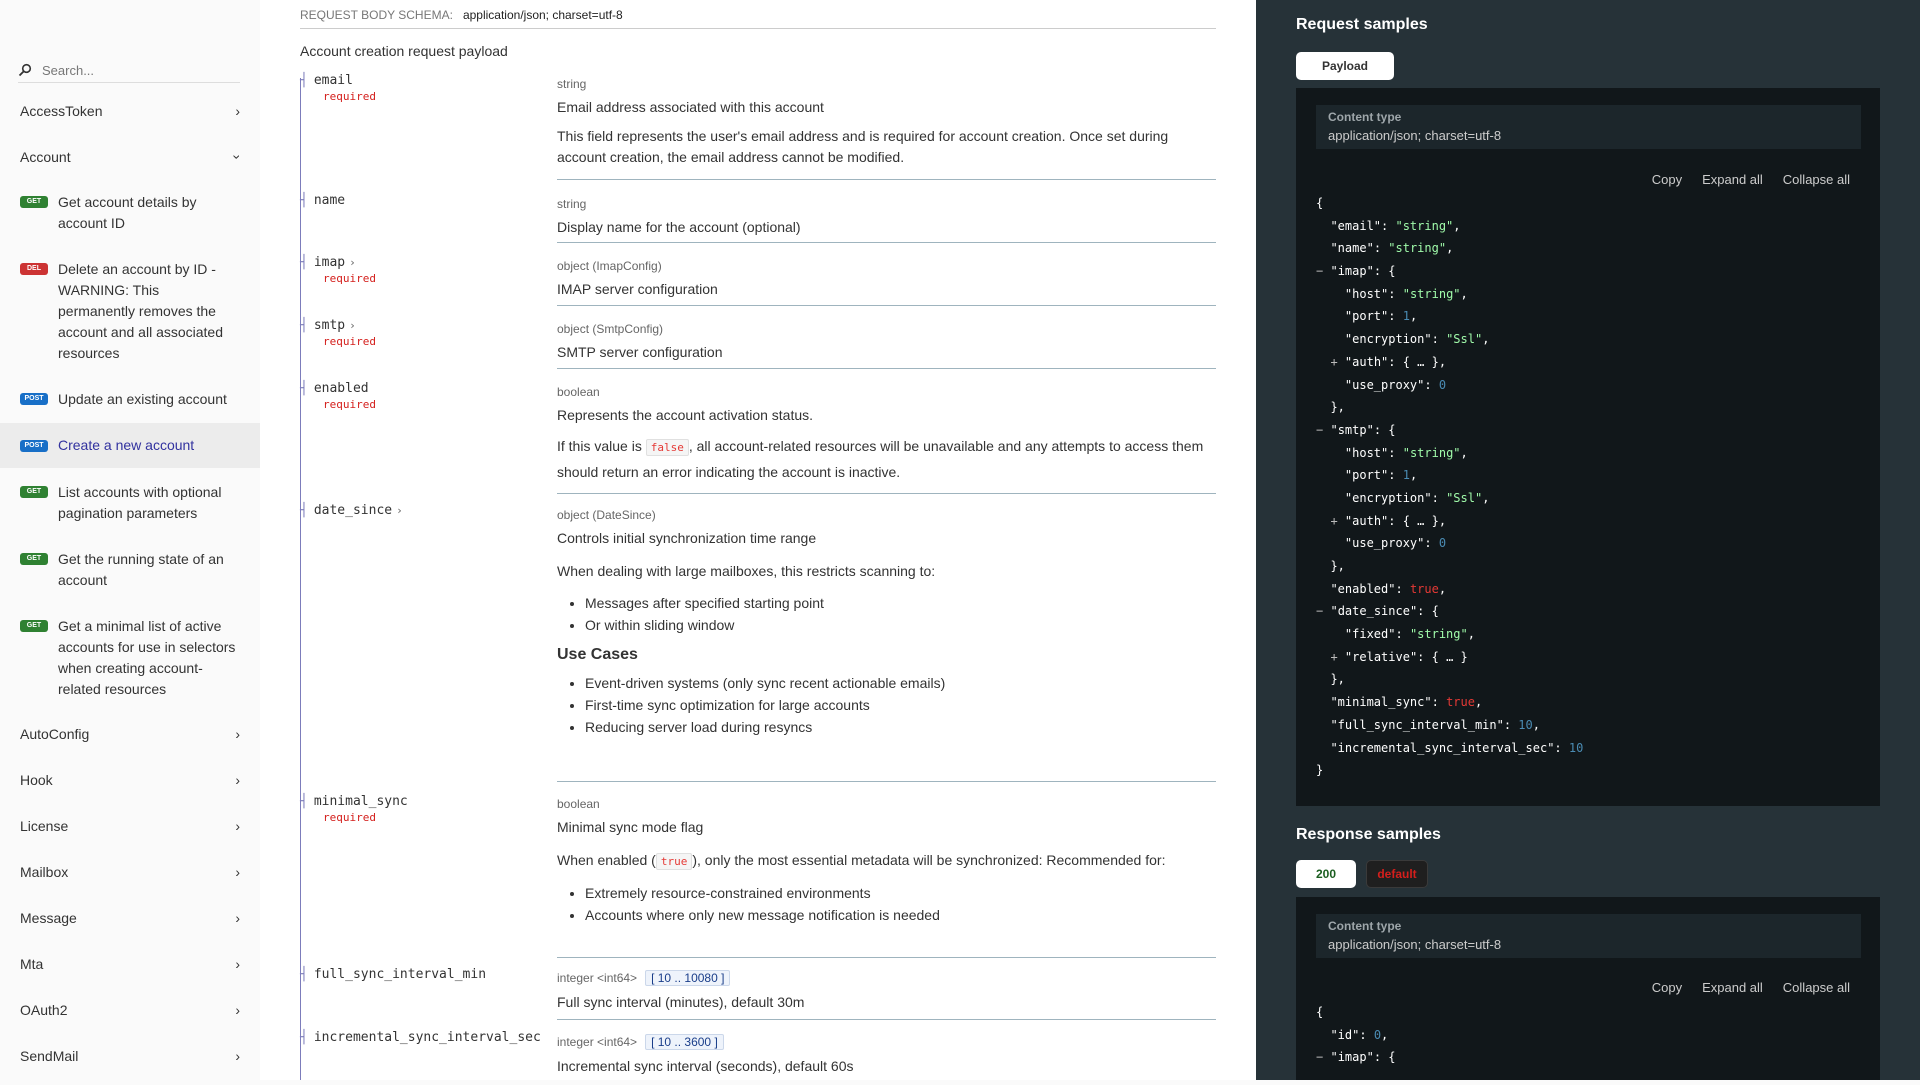  What do you see at coordinates (130, 445) in the screenshot?
I see `sidebar-op-create-account: POST Create a new account` at bounding box center [130, 445].